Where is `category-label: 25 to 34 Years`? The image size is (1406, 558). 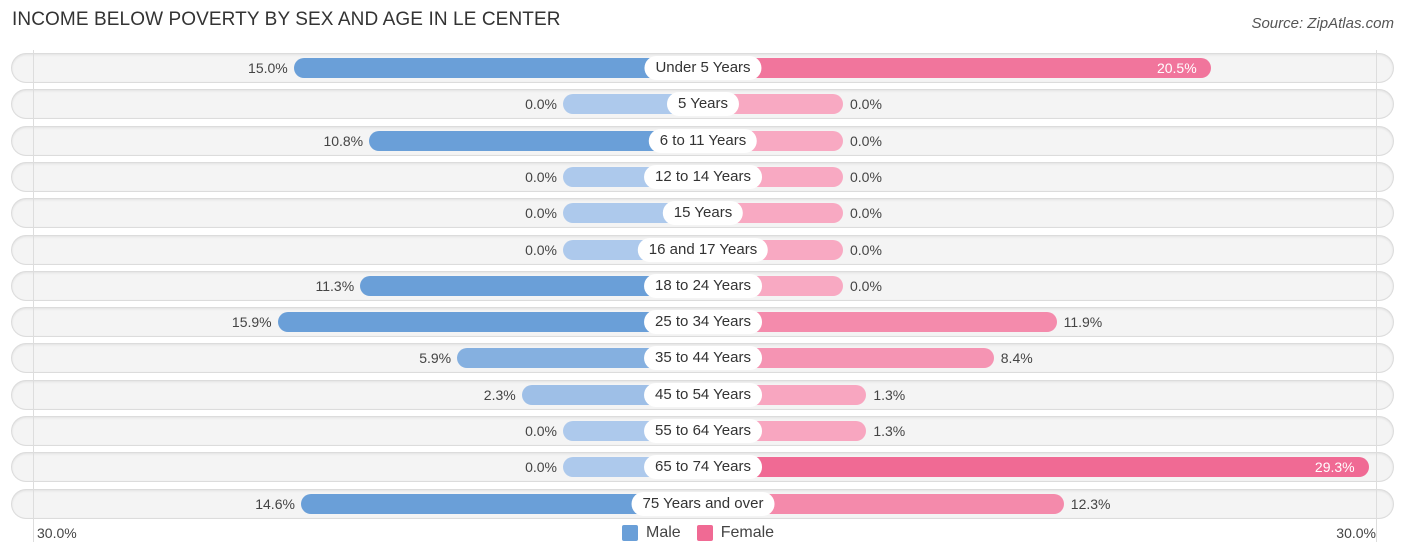
category-label: 25 to 34 Years is located at coordinates (703, 322).